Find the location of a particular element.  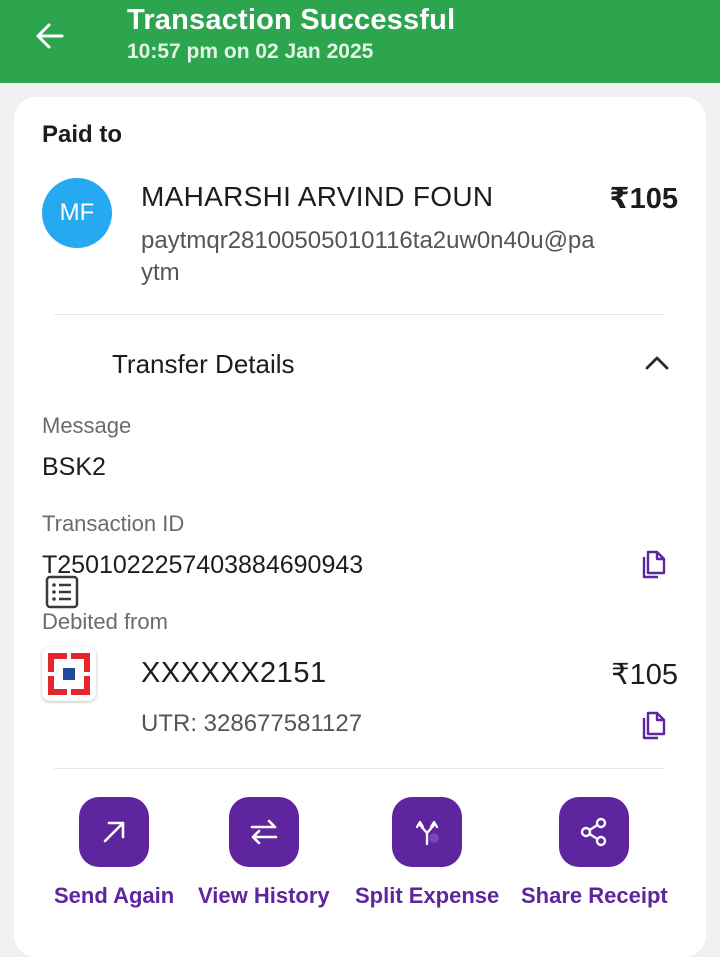

split-expense-label: Split Expense is located at coordinates (427, 895).